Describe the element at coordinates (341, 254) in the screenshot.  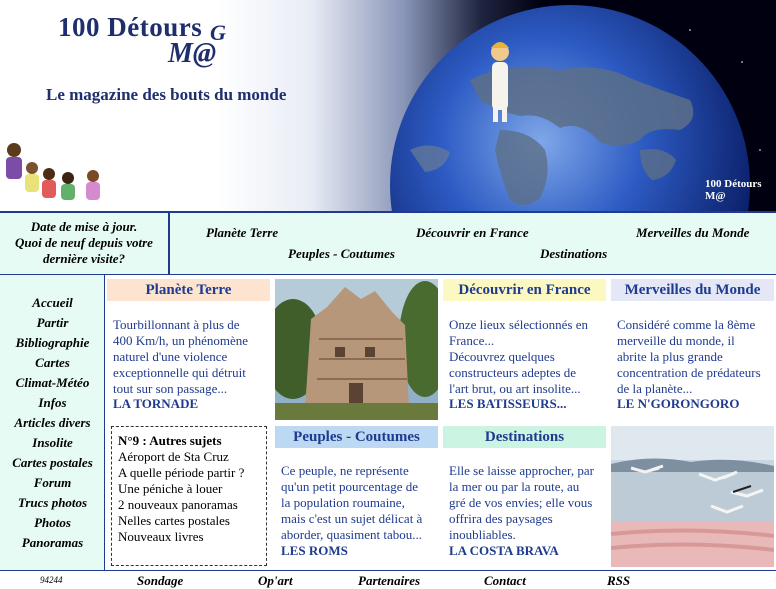
I see `nav-link-peuples-coutumes: Peuples - Coutumes` at that location.